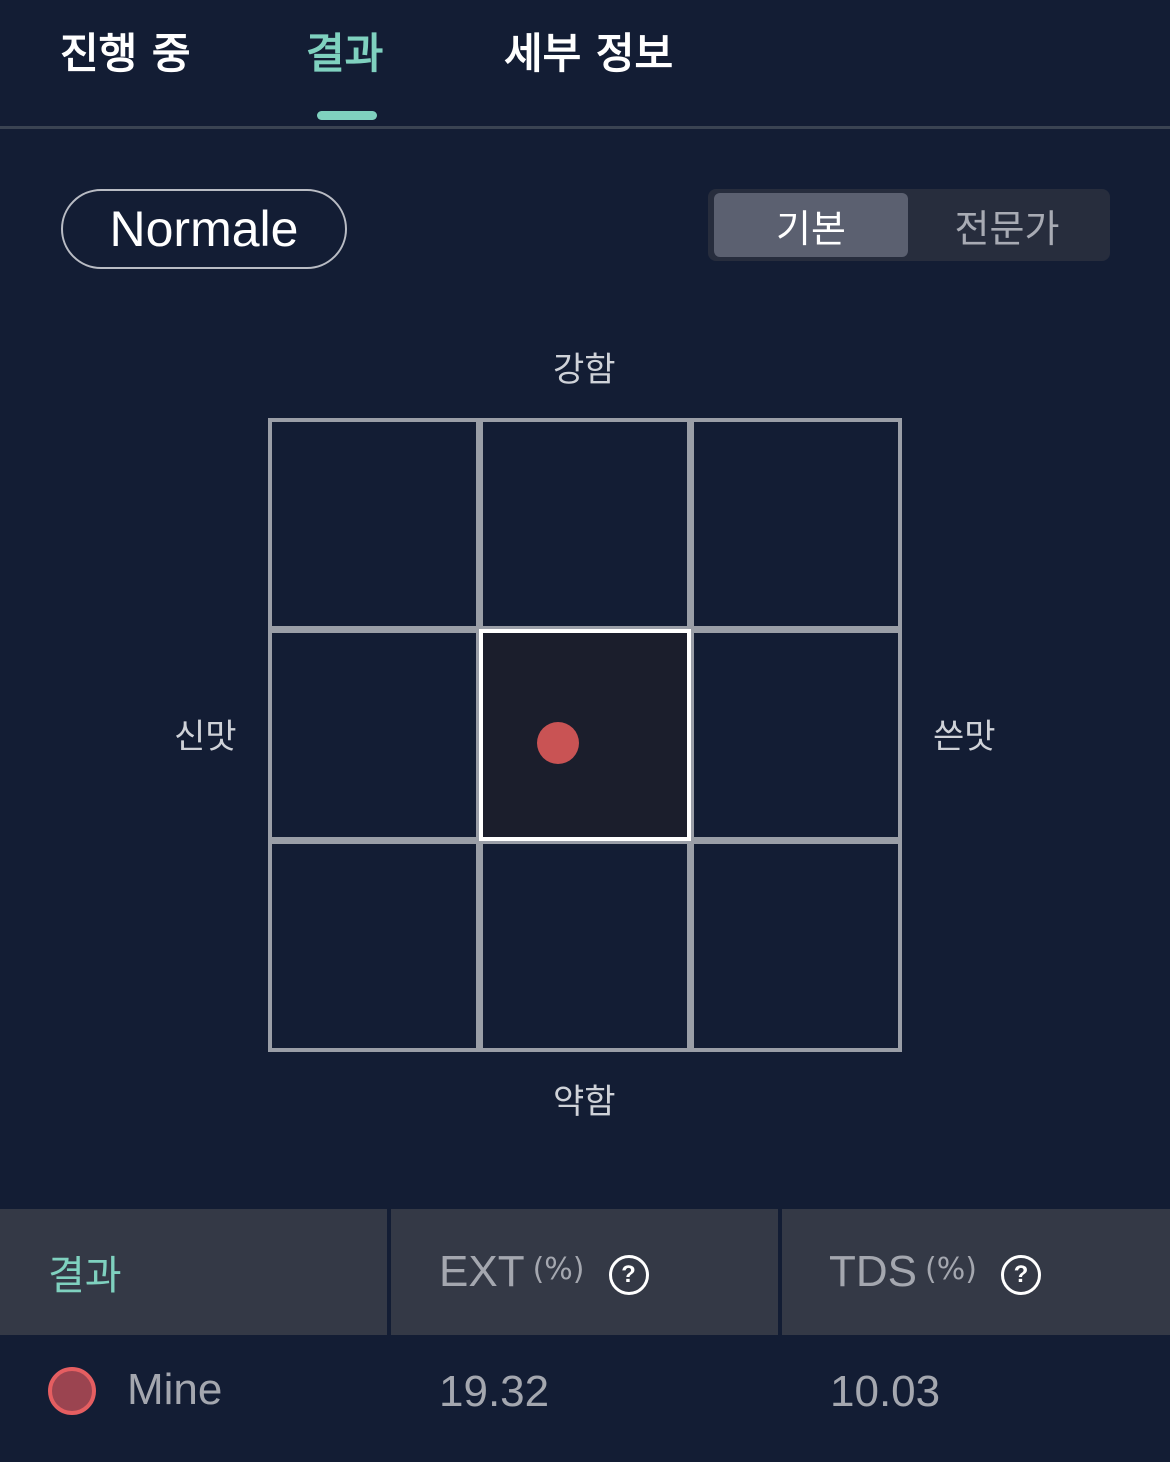 The image size is (1170, 1462). Describe the element at coordinates (628, 1275) in the screenshot. I see `ext-help-icon: ?` at that location.